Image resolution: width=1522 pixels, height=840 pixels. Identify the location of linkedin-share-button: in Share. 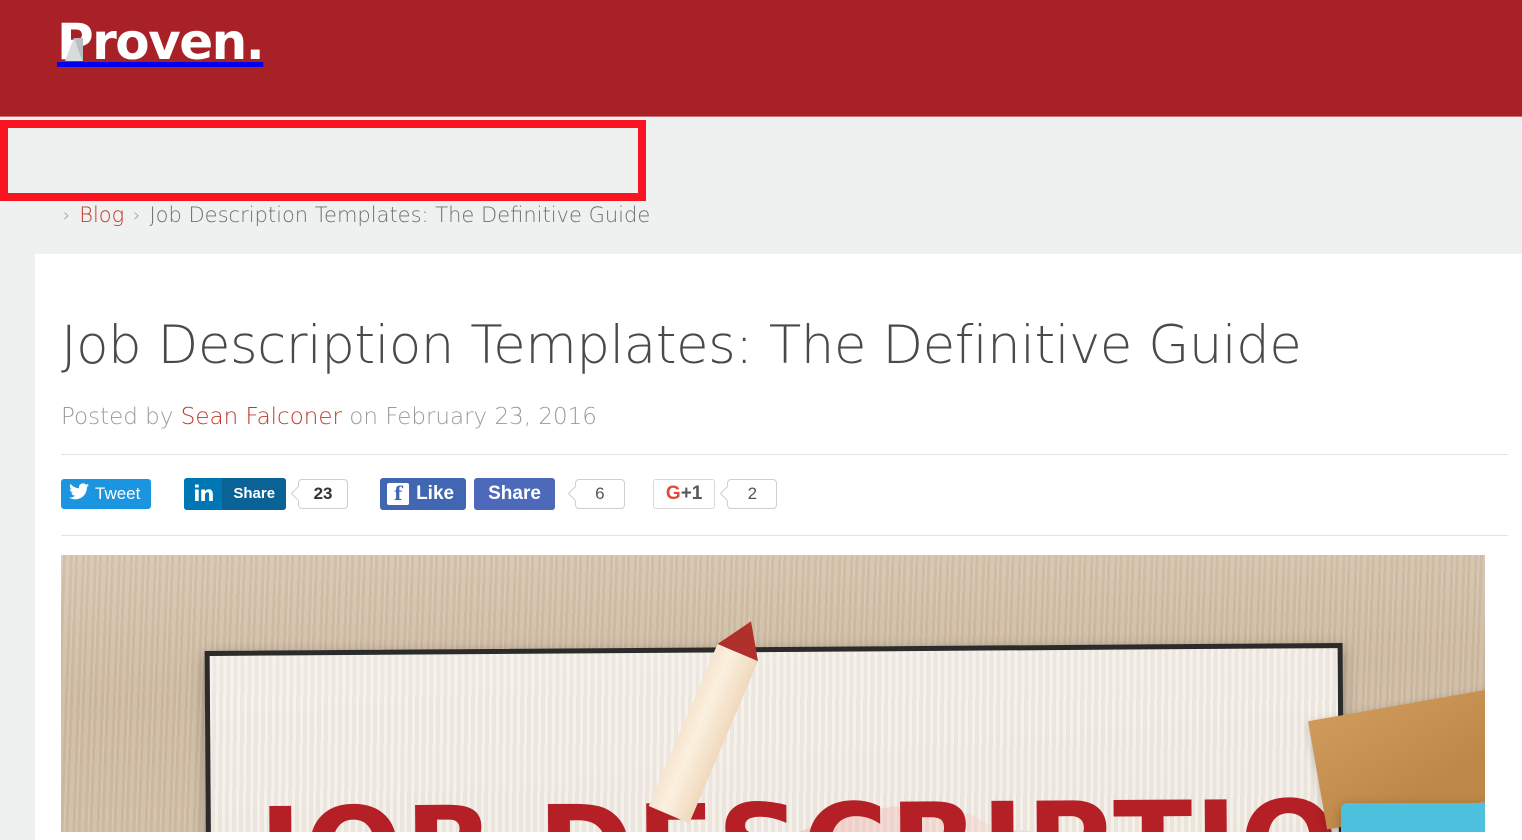
(235, 493).